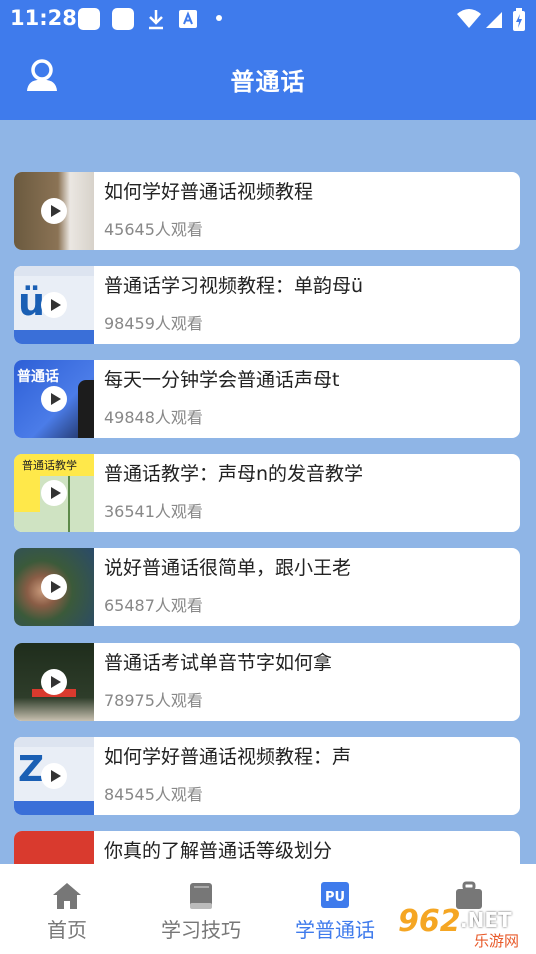  What do you see at coordinates (67, 896) in the screenshot?
I see `home-icon` at bounding box center [67, 896].